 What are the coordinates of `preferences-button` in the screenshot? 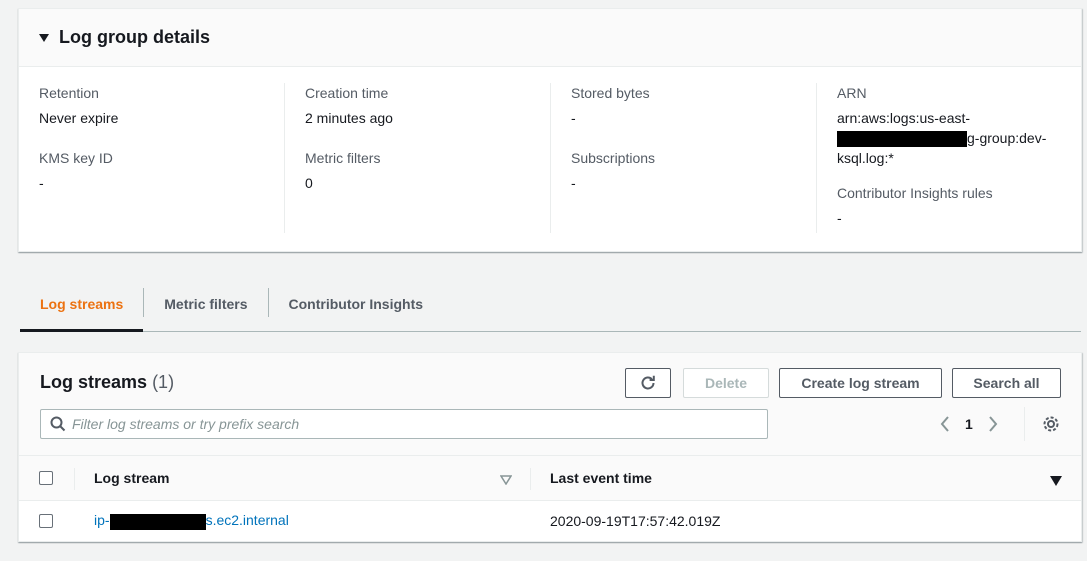 It's located at (1051, 424).